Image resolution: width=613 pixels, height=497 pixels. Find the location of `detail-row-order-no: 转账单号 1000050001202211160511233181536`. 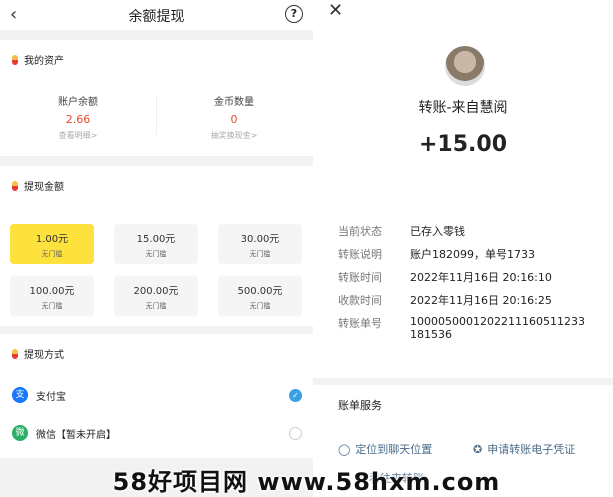

detail-row-order-no: 转账单号 1000050001202211160511233181536 is located at coordinates (473, 328).